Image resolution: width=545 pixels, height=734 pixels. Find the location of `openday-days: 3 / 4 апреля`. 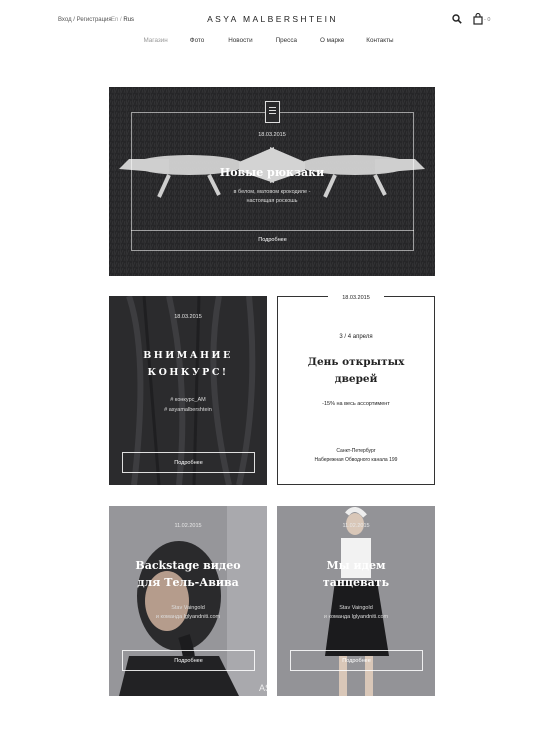

openday-days: 3 / 4 апреля is located at coordinates (356, 337).